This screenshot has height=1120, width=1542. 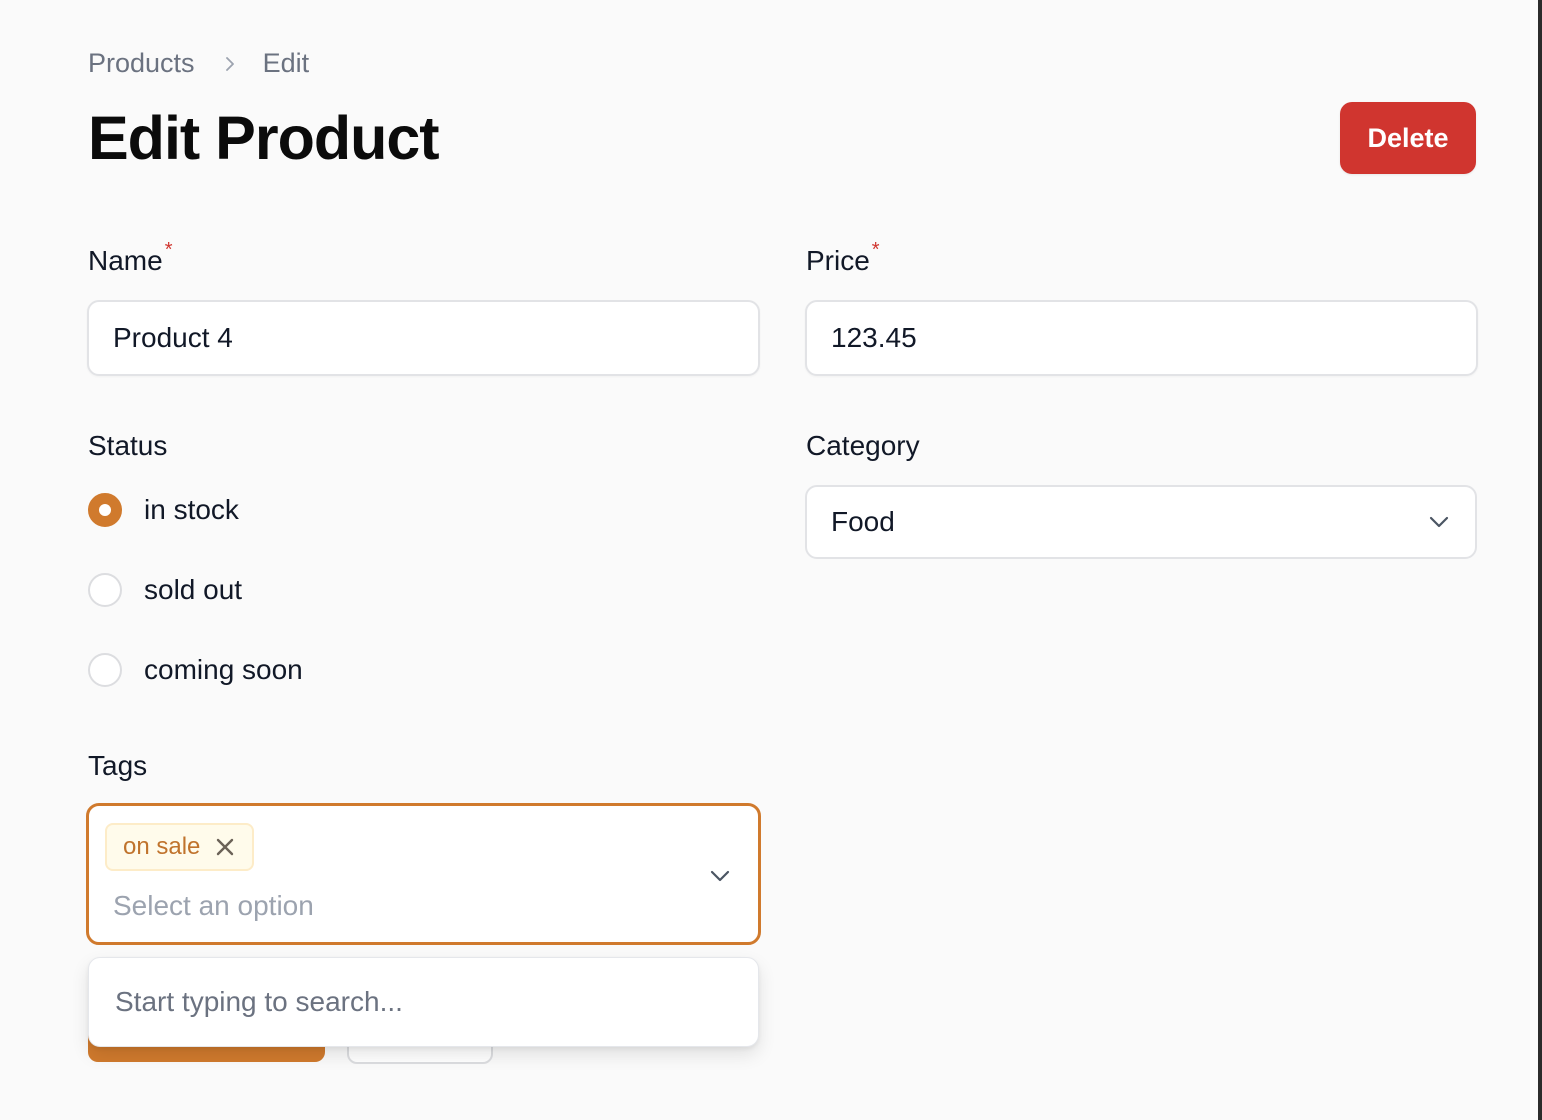 I want to click on radio-label: sold out, so click(x=193, y=589).